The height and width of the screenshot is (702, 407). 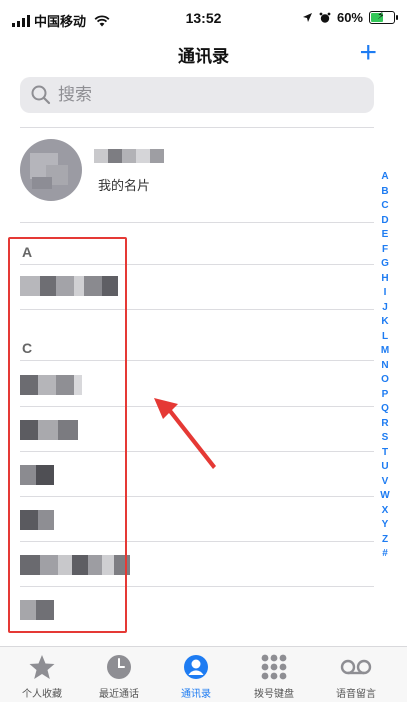 I want to click on index-letter-d: D, so click(x=385, y=221).